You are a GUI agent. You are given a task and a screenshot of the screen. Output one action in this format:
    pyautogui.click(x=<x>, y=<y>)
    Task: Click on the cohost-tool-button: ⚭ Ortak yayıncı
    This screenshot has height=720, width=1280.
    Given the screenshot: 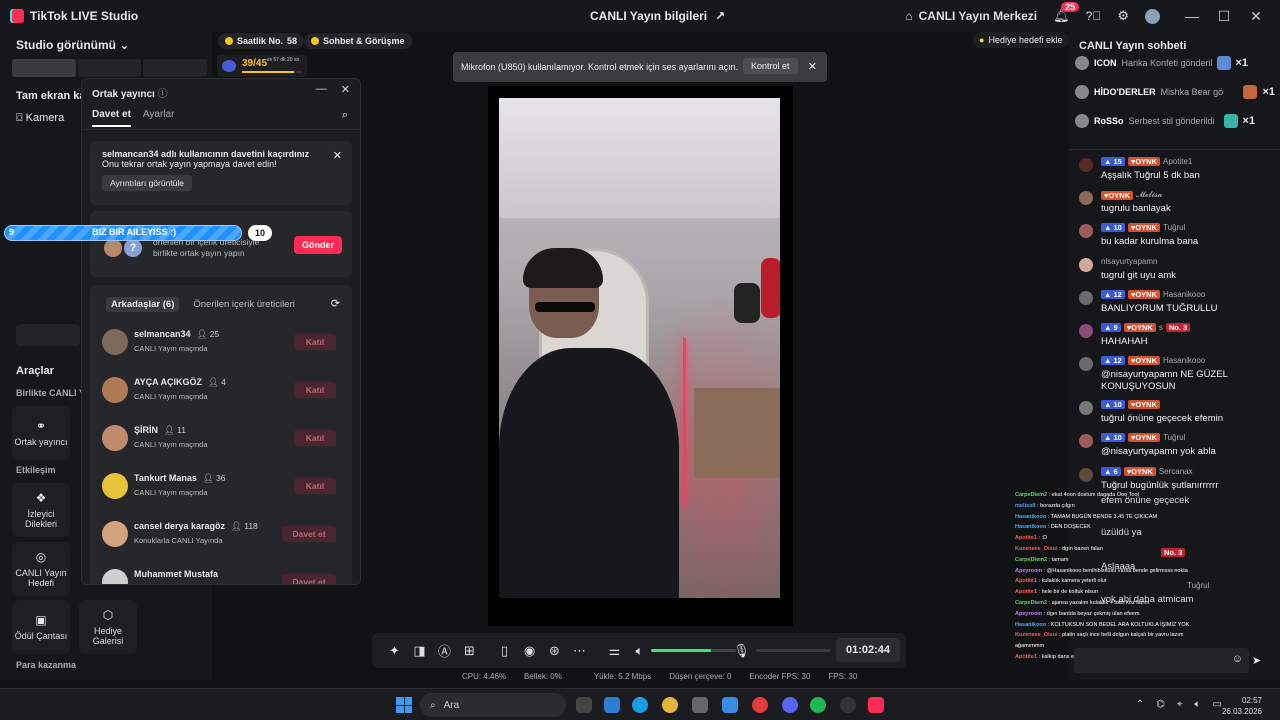 What is the action you would take?
    pyautogui.click(x=41, y=433)
    